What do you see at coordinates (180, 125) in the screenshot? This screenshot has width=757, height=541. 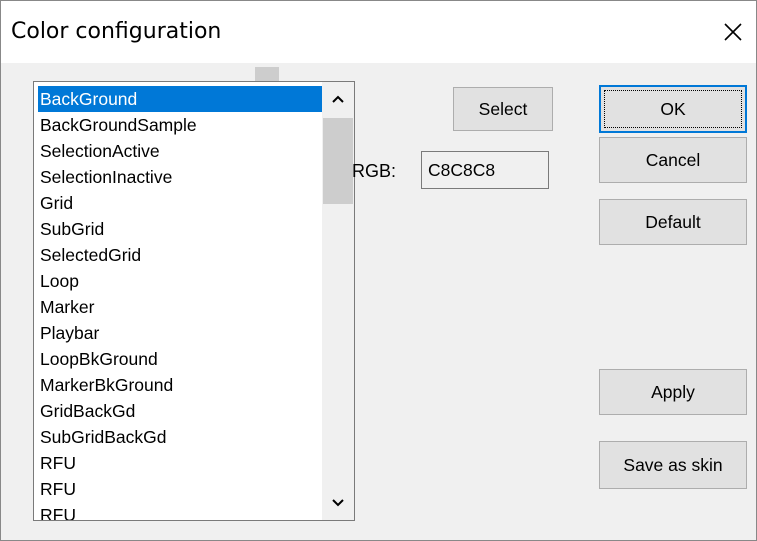 I see `list-item: BackGroundSample` at bounding box center [180, 125].